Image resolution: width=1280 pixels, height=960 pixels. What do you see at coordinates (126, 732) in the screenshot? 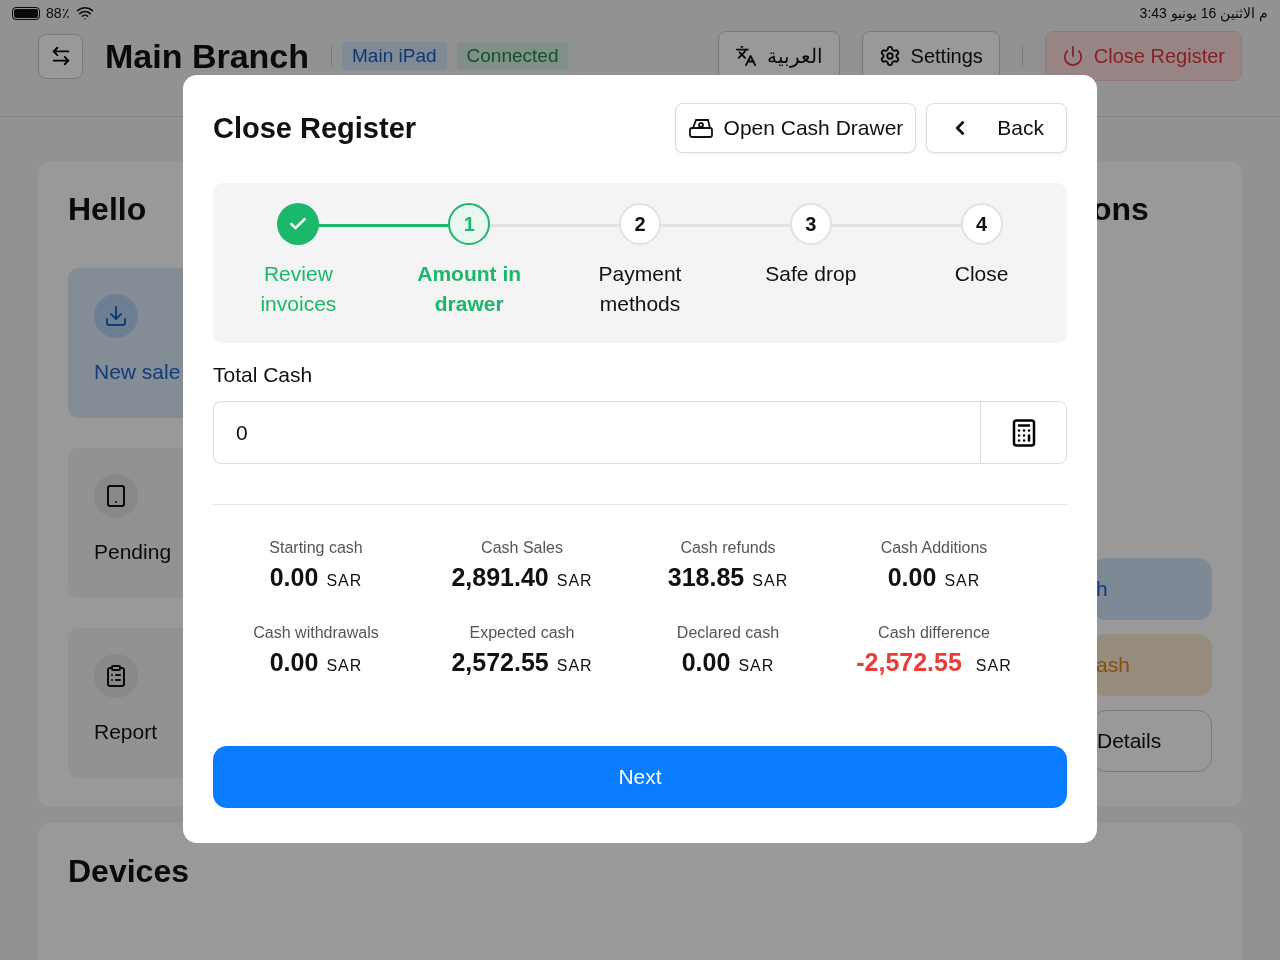
I see `tile-label: Report` at bounding box center [126, 732].